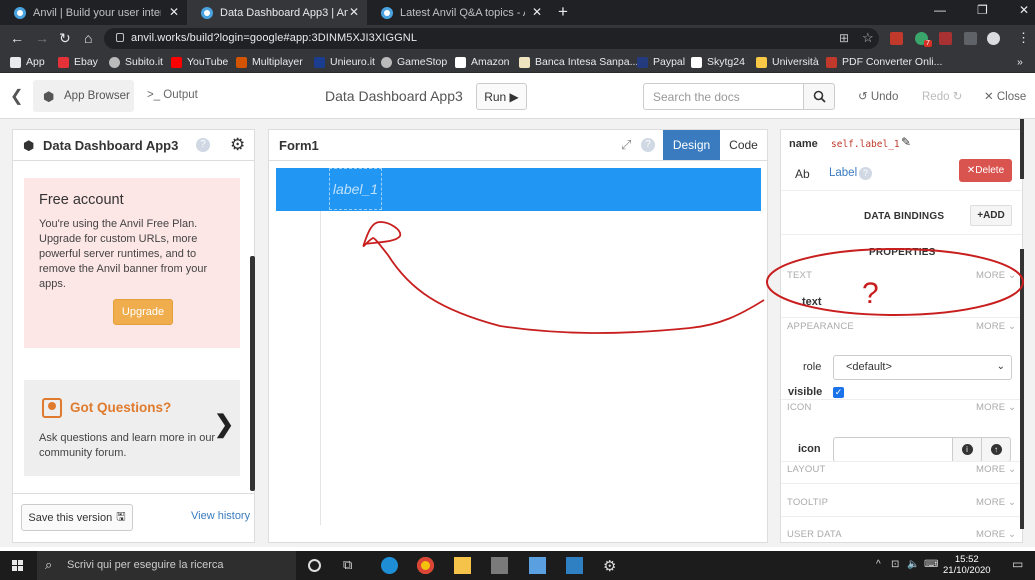 The width and height of the screenshot is (1035, 580). I want to click on bookmark-item: GameStop, so click(414, 62).